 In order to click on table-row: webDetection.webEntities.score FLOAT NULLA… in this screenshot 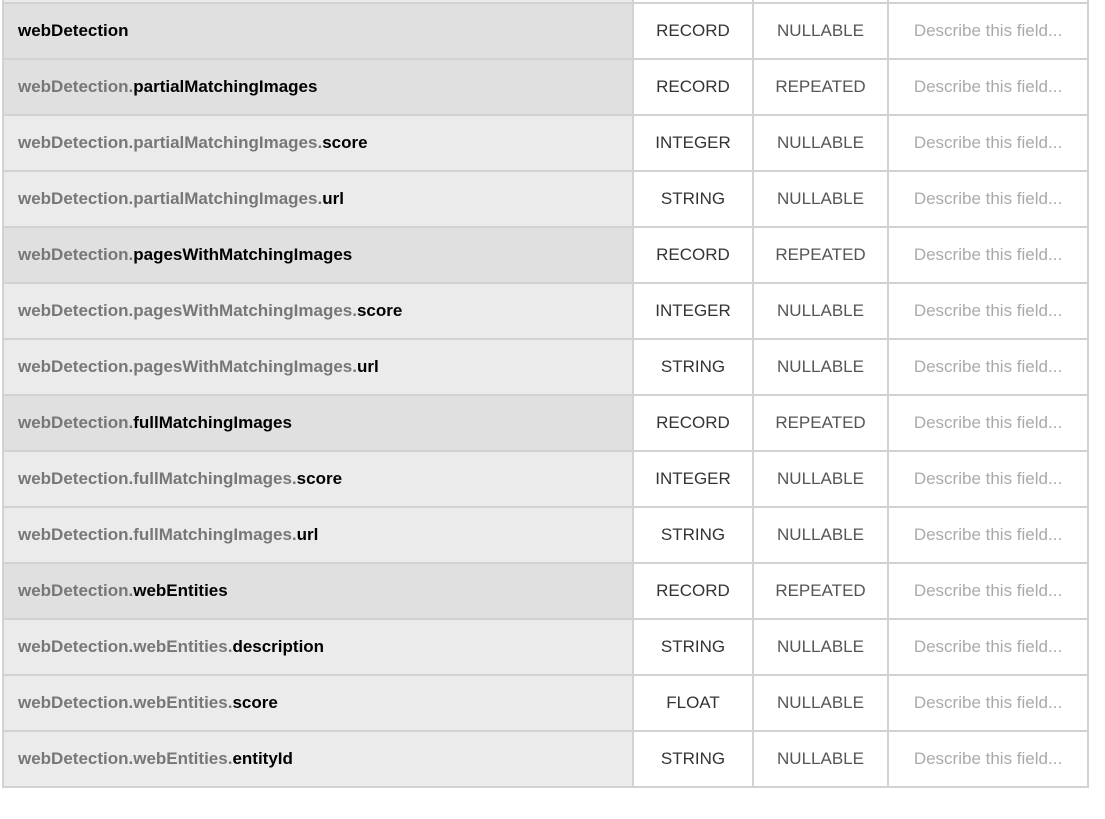, I will do `click(545, 703)`.